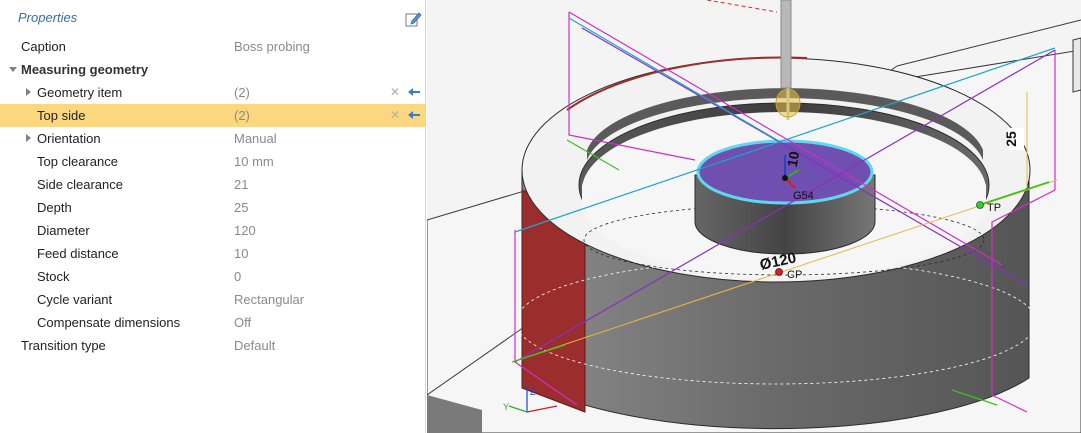 The width and height of the screenshot is (1081, 433). What do you see at coordinates (241, 207) in the screenshot?
I see `row-value: 25` at bounding box center [241, 207].